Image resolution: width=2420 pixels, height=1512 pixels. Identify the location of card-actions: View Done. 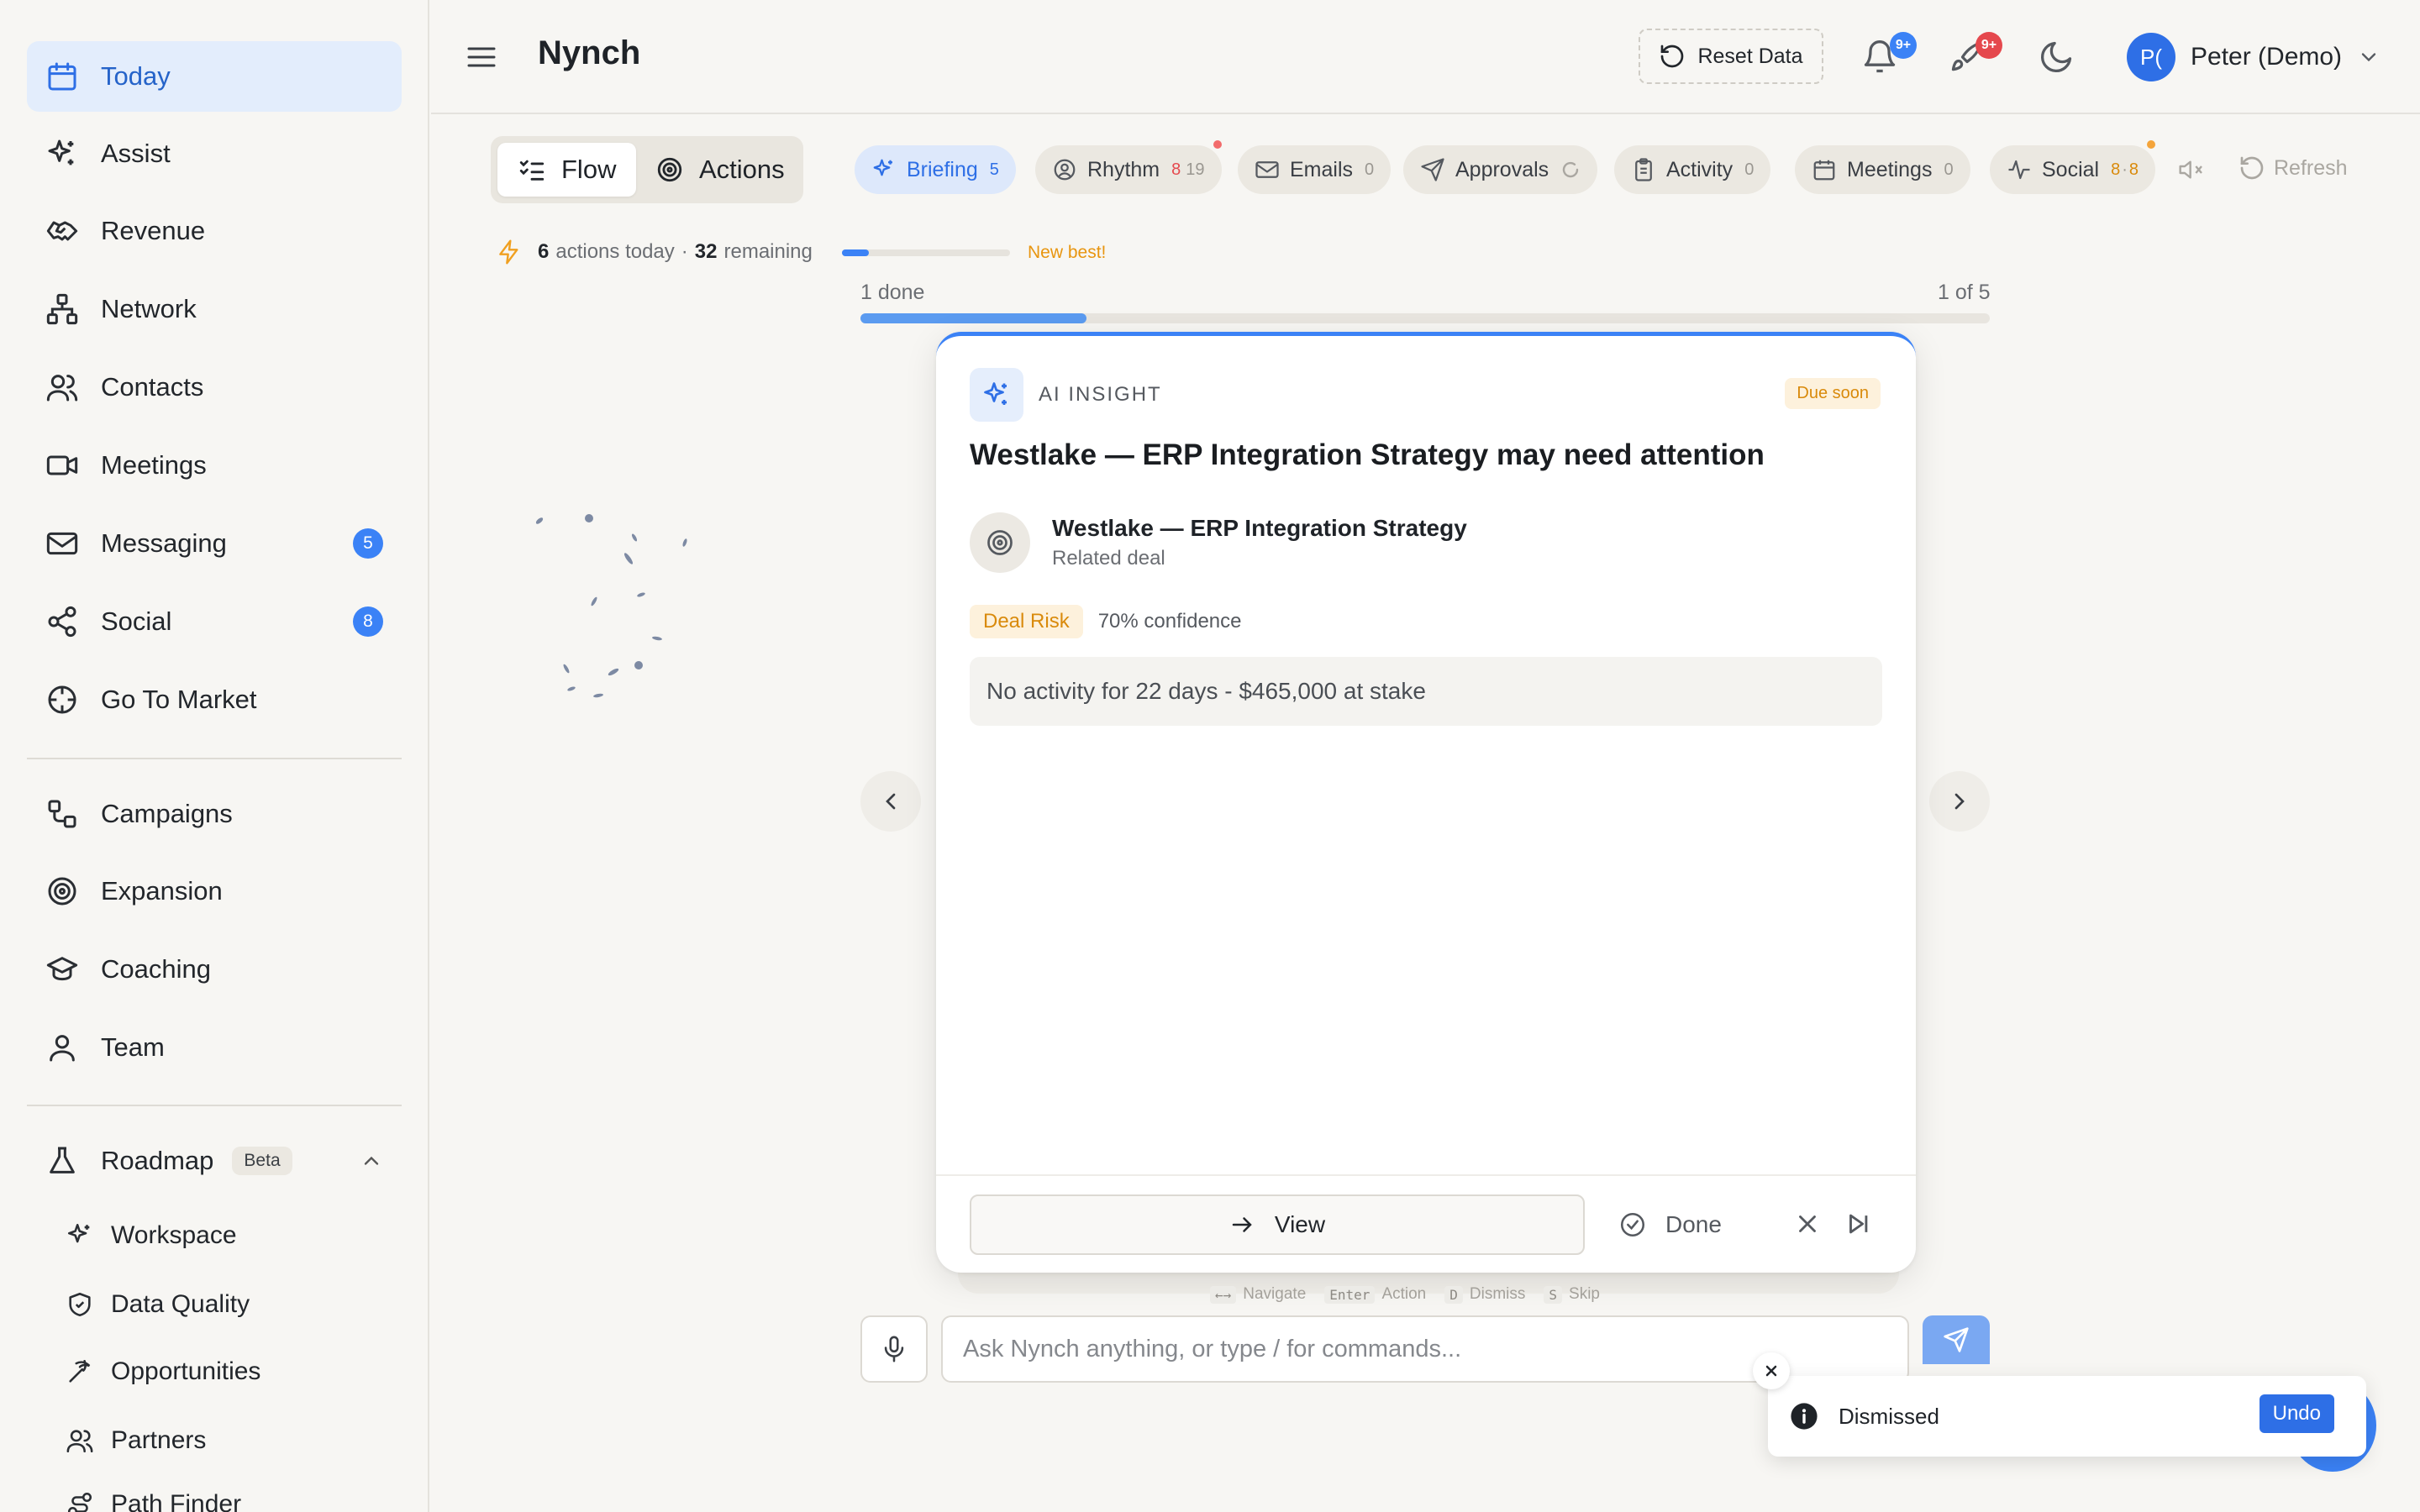
(1426, 1223).